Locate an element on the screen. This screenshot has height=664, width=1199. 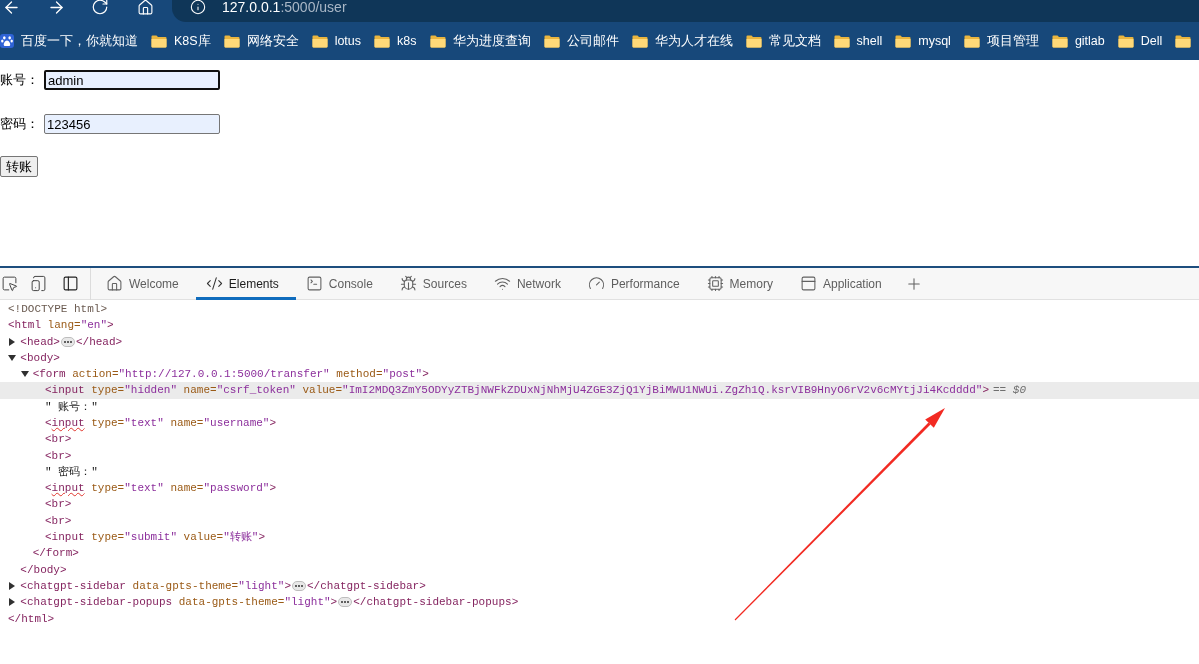
house-icon is located at coordinates (114, 283).